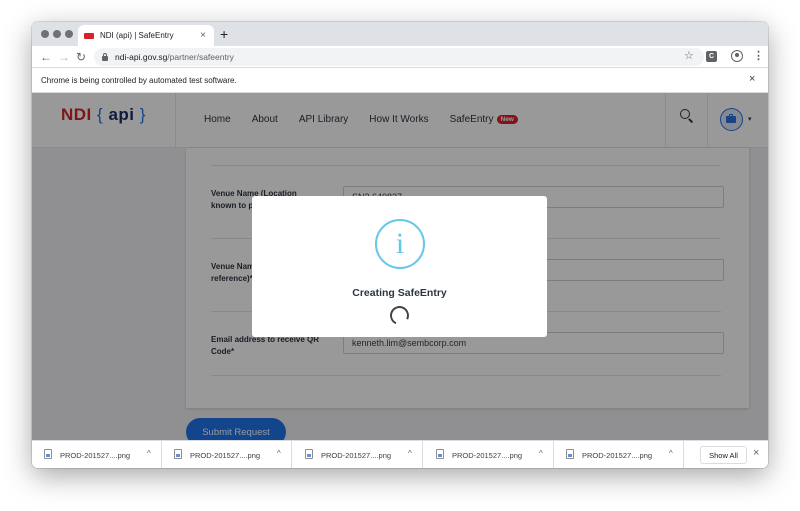  What do you see at coordinates (758, 56) in the screenshot?
I see `browser-menu-icon: ⋮` at bounding box center [758, 56].